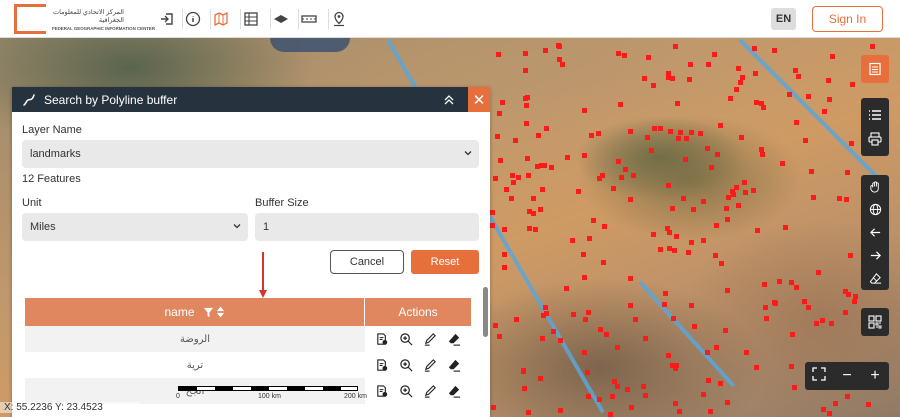 Image resolution: width=900 pixels, height=417 pixels. Describe the element at coordinates (875, 69) in the screenshot. I see `legend-button` at that location.